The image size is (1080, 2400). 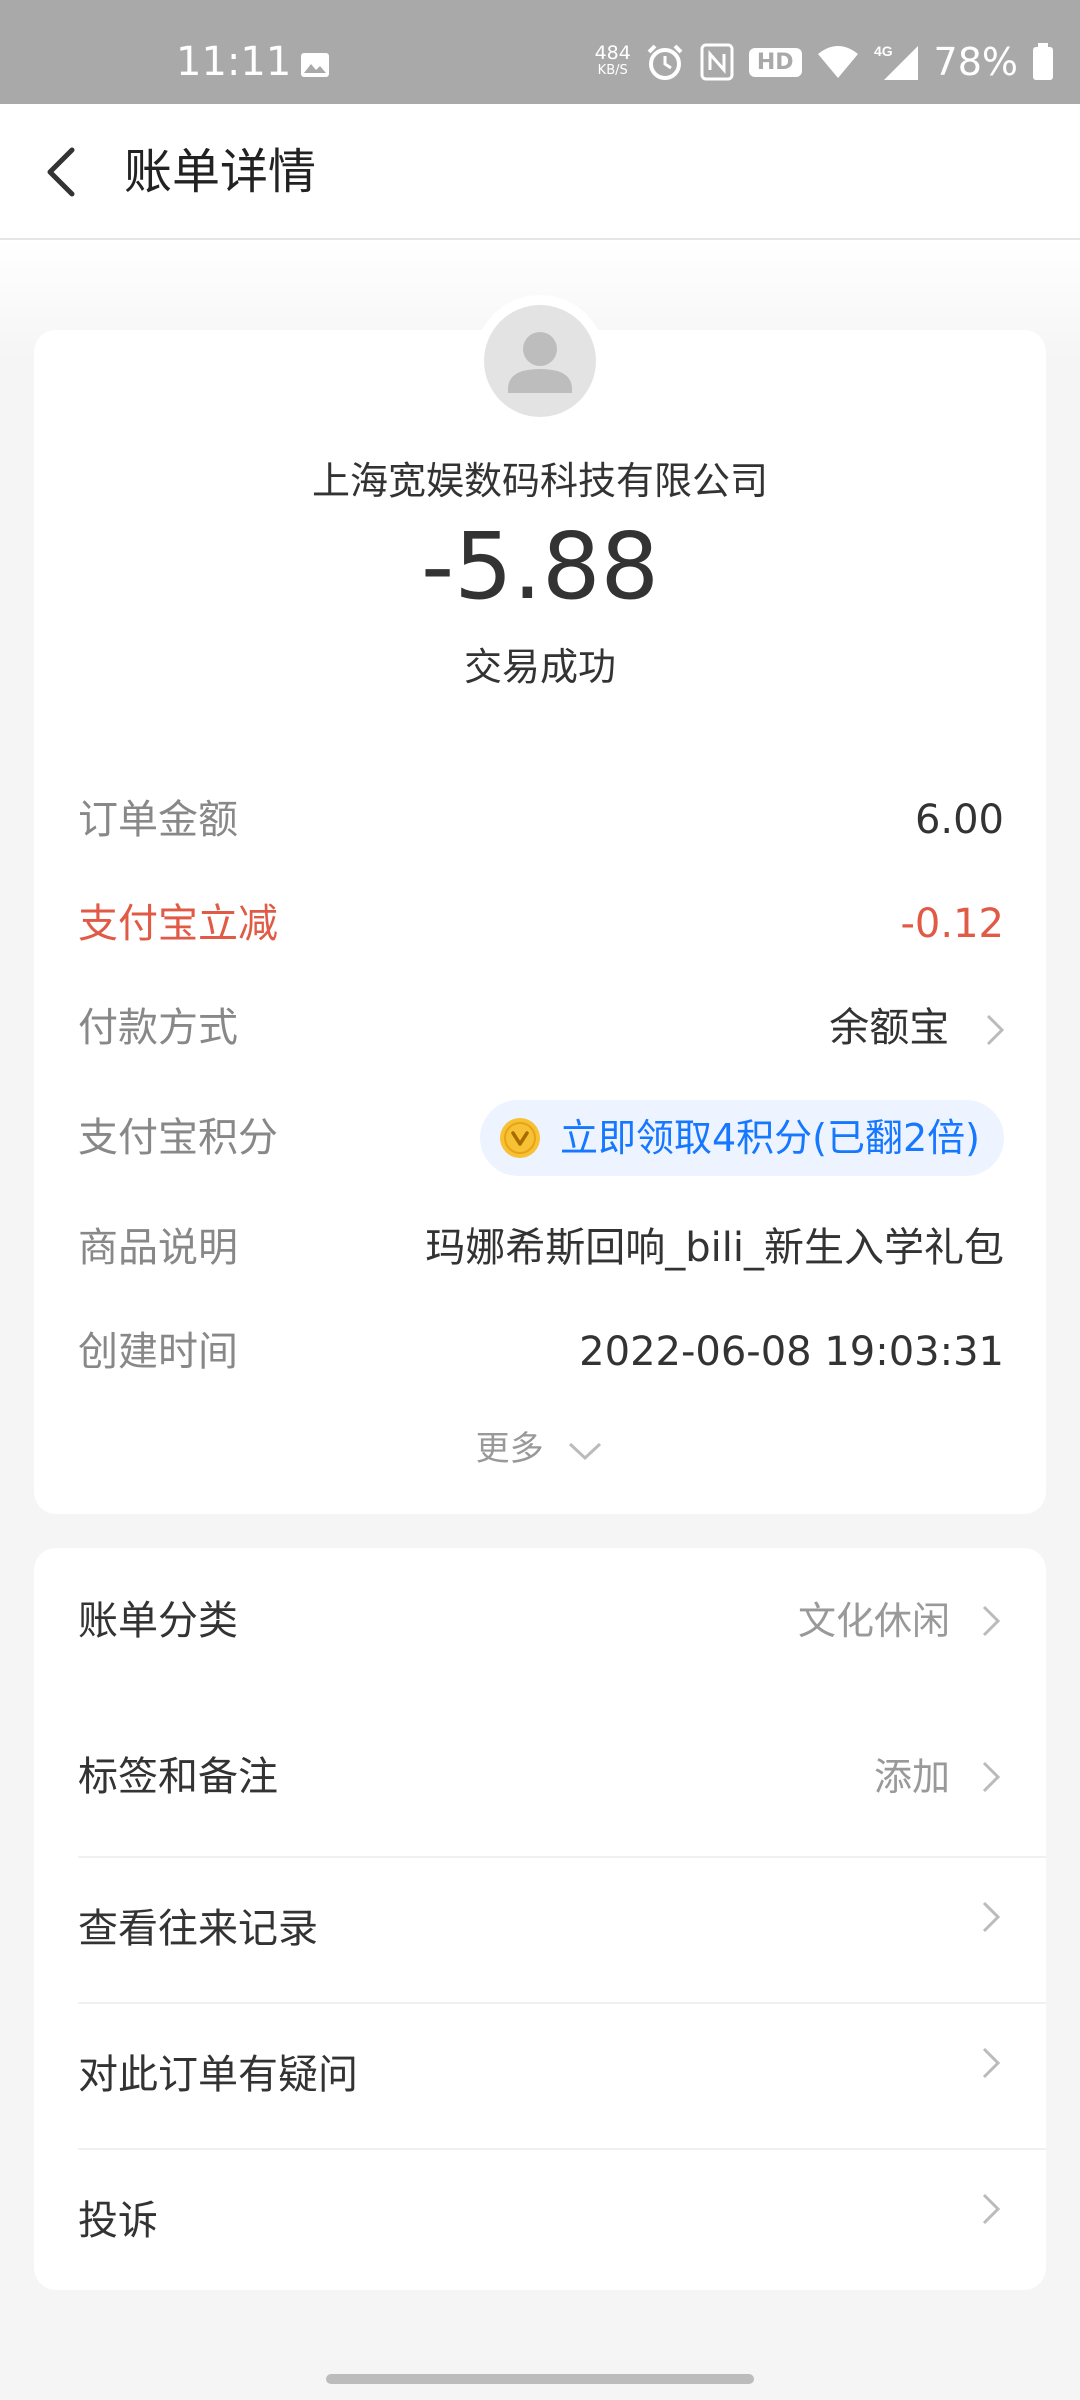 I want to click on tags-value-wrap: 添加, so click(x=938, y=1777).